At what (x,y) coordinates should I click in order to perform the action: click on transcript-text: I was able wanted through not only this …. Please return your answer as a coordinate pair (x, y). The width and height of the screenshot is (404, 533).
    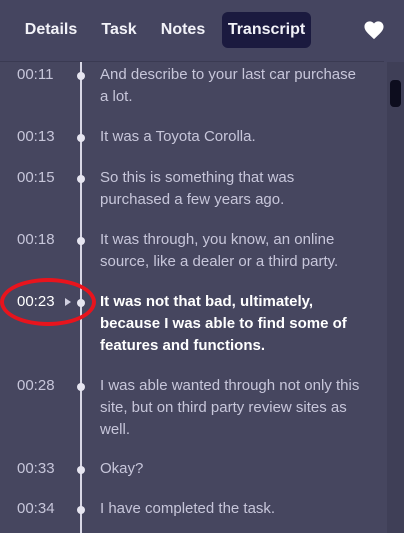
    Looking at the image, I should click on (230, 407).